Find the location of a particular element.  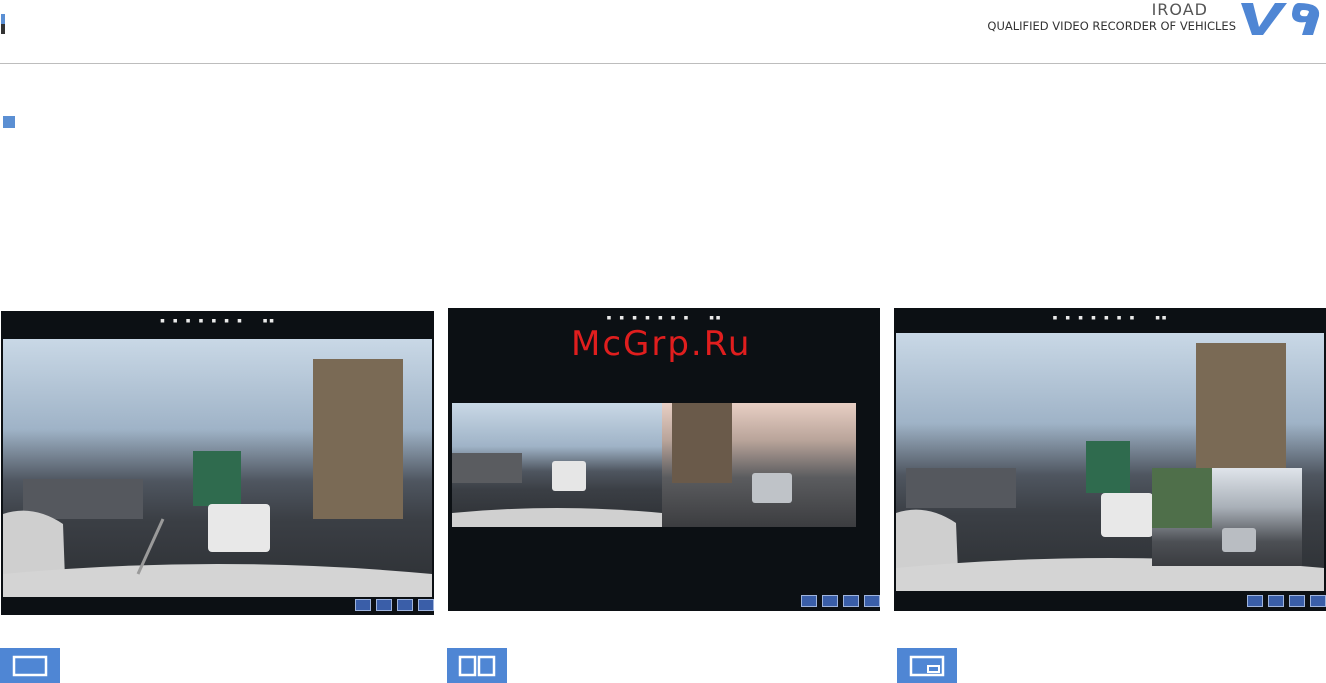

rear-camera-frame is located at coordinates (759, 465).